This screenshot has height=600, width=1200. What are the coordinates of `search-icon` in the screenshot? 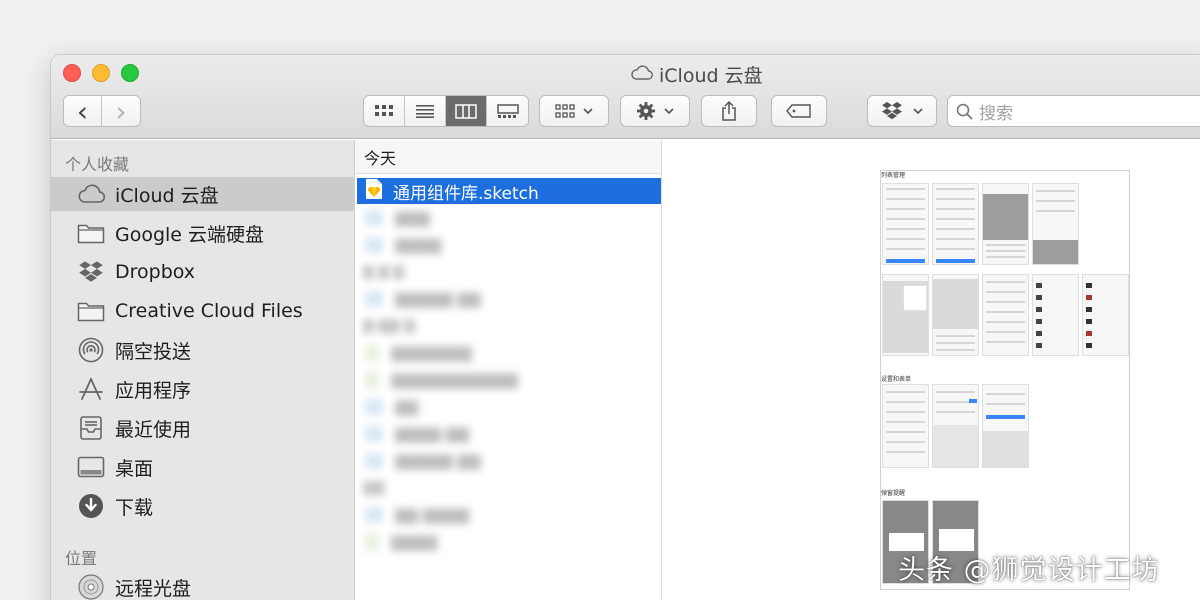 It's located at (964, 111).